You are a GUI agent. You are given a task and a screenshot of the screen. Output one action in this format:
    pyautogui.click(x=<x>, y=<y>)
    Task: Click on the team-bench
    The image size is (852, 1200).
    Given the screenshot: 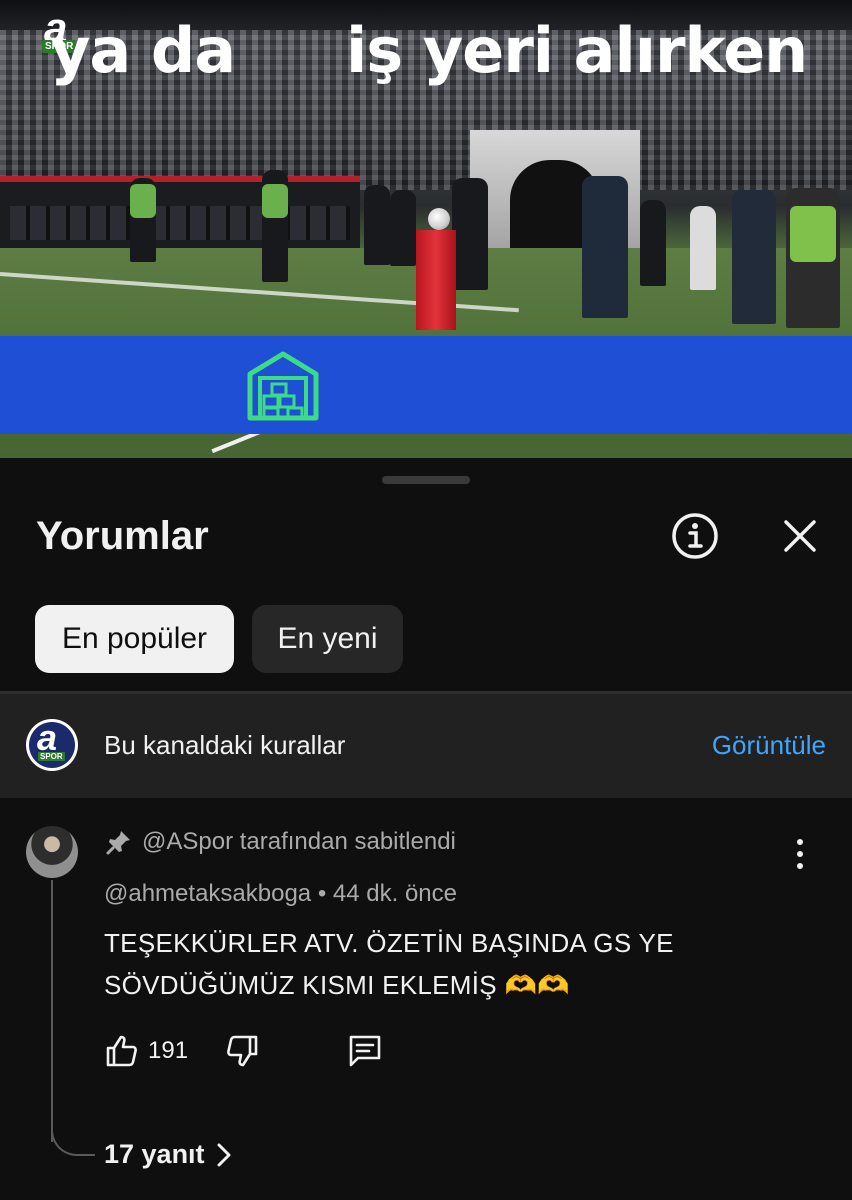 What is the action you would take?
    pyautogui.click(x=180, y=216)
    